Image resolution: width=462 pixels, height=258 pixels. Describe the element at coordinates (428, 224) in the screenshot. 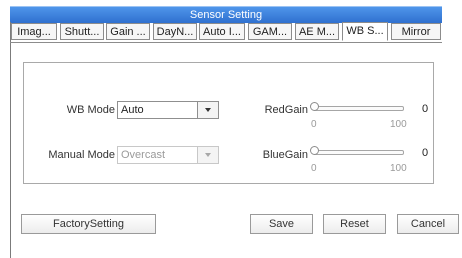

I see `cancel-button: Cancel` at that location.